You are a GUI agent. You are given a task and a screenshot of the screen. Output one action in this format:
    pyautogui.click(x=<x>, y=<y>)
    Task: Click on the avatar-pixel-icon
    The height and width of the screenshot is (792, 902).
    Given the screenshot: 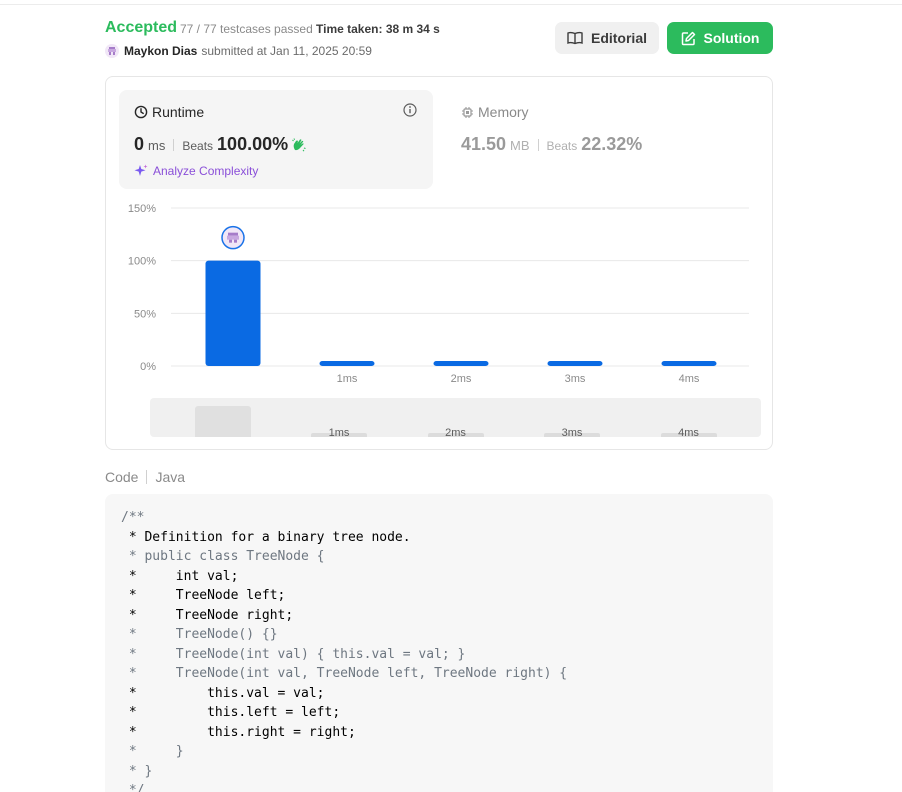 What is the action you would take?
    pyautogui.click(x=112, y=51)
    